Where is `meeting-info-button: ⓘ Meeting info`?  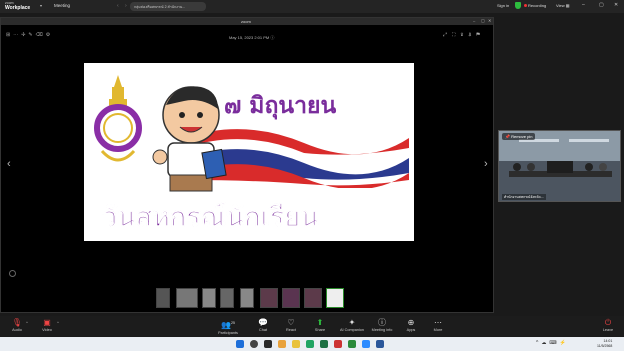 meeting-info-button: ⓘ Meeting info is located at coordinates (382, 325).